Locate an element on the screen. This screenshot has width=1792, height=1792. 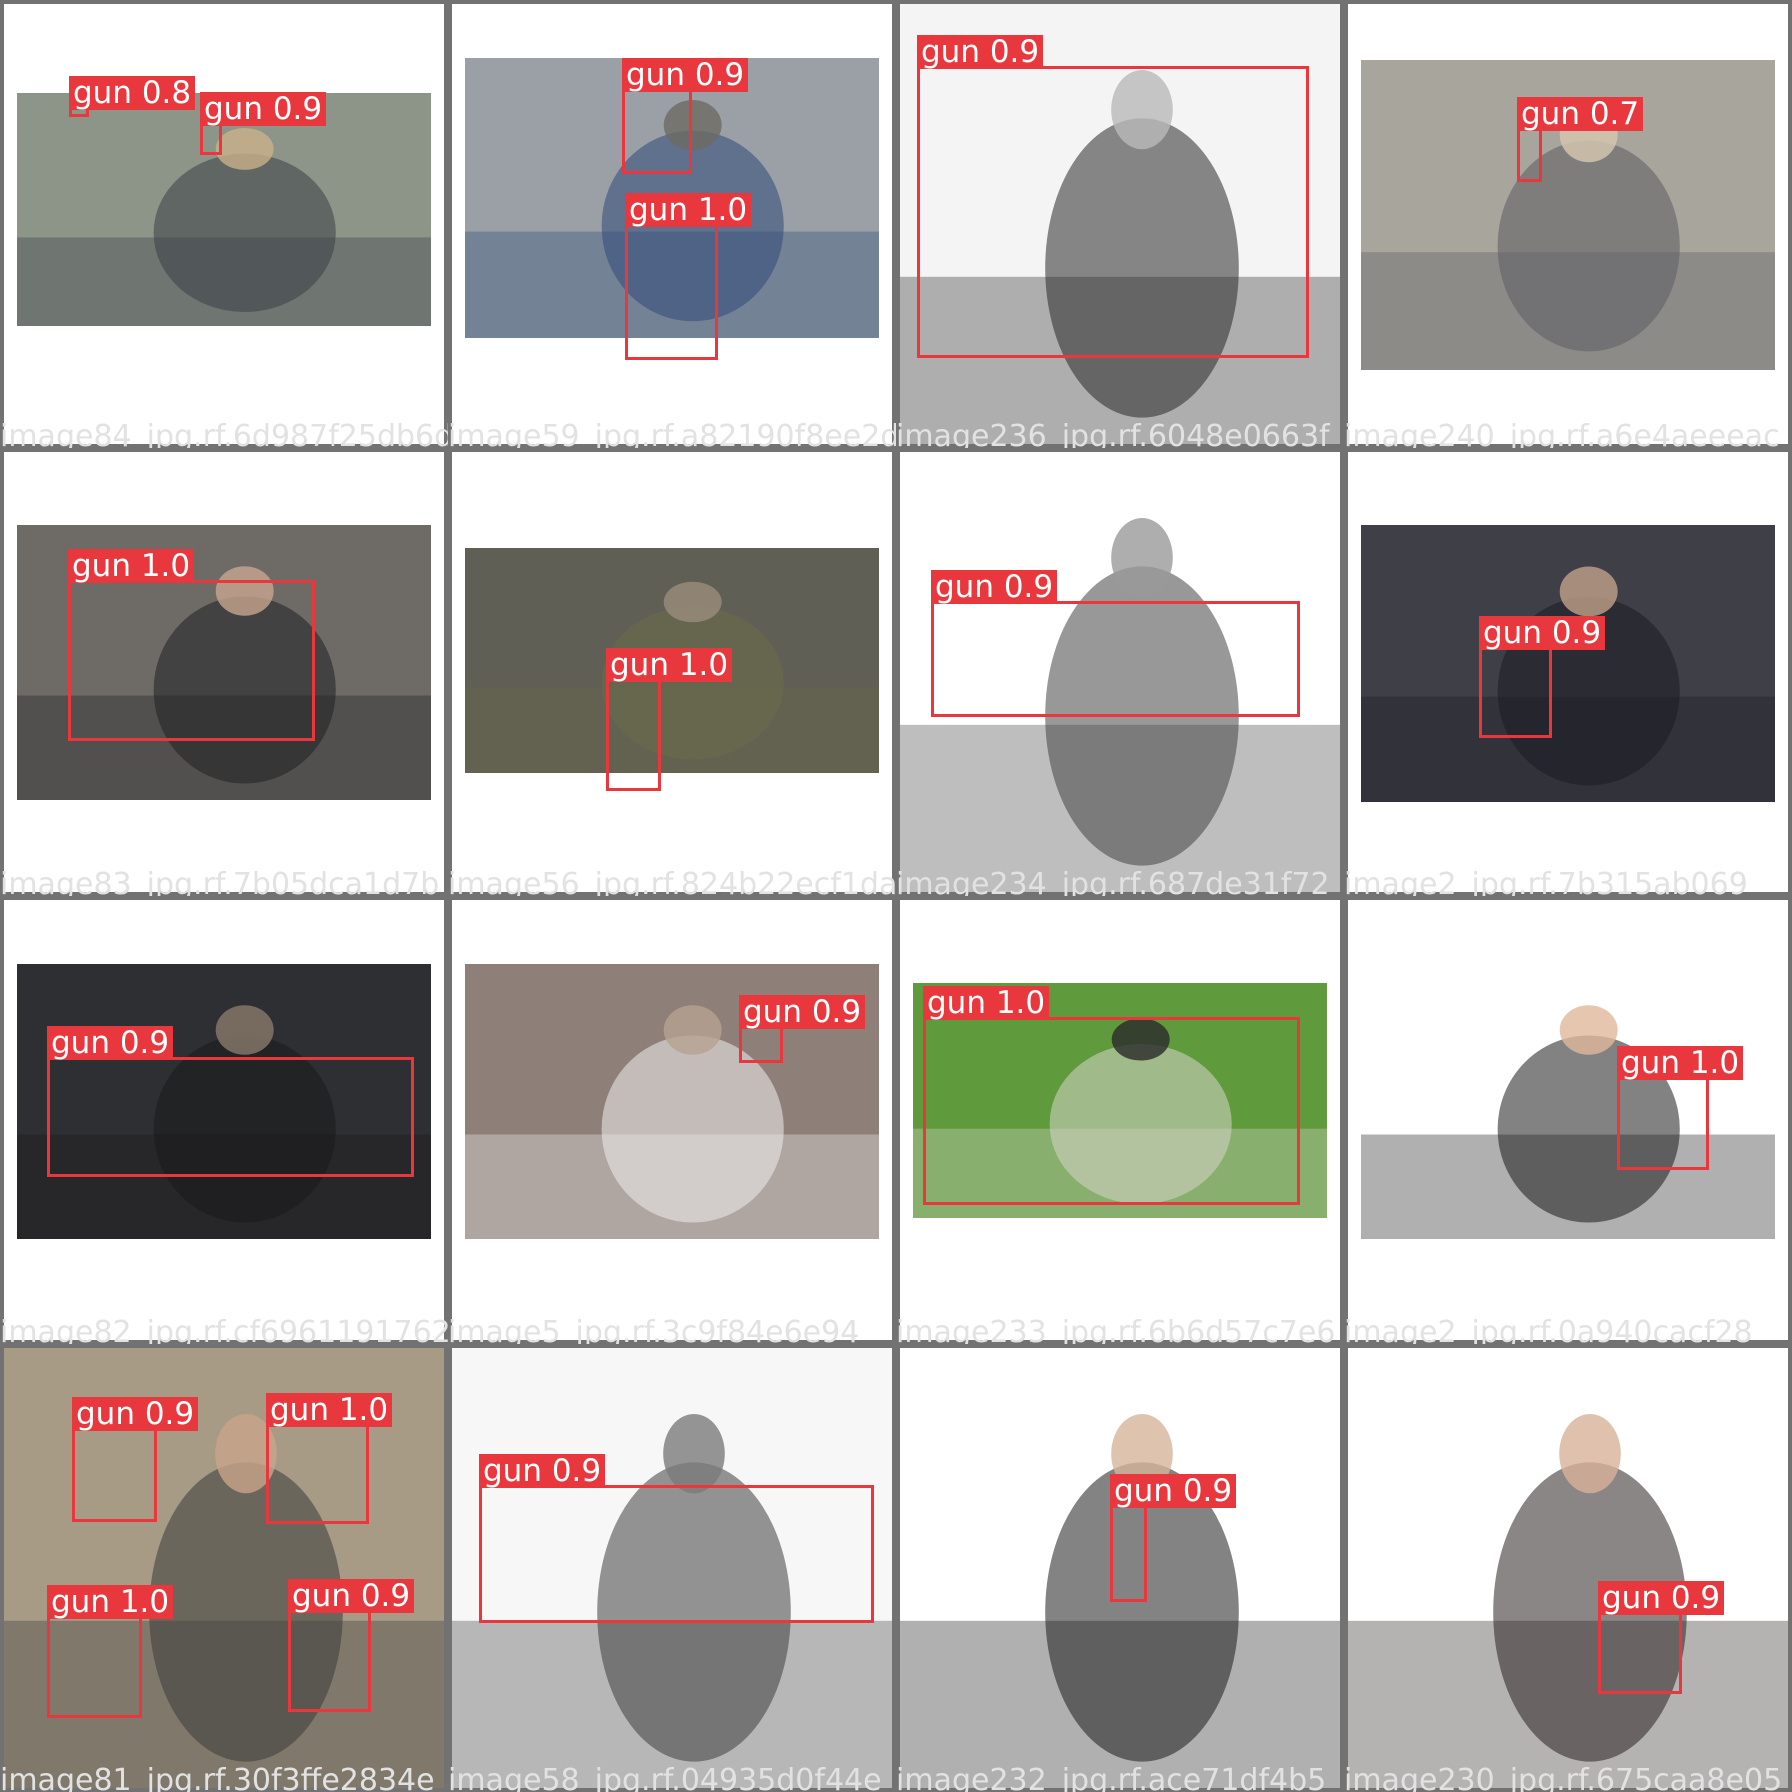
detection-box: gun 0.8 is located at coordinates (132, 96).